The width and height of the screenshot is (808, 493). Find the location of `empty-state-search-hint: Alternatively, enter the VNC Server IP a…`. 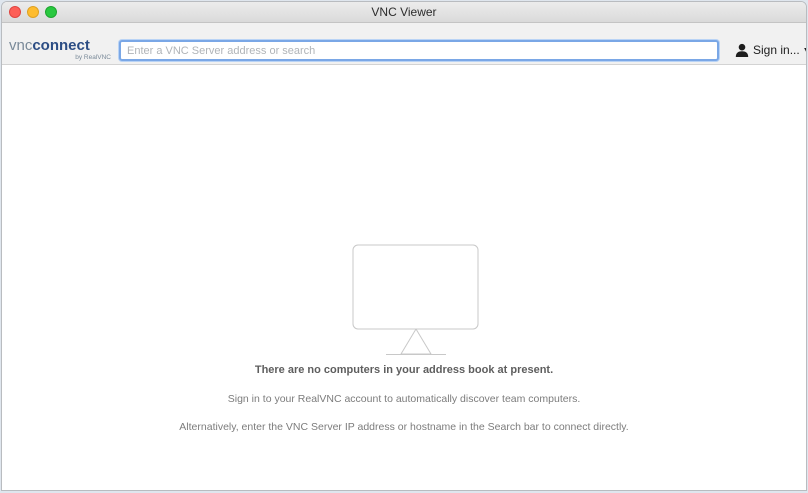

empty-state-search-hint: Alternatively, enter the VNC Server IP a… is located at coordinates (404, 427).